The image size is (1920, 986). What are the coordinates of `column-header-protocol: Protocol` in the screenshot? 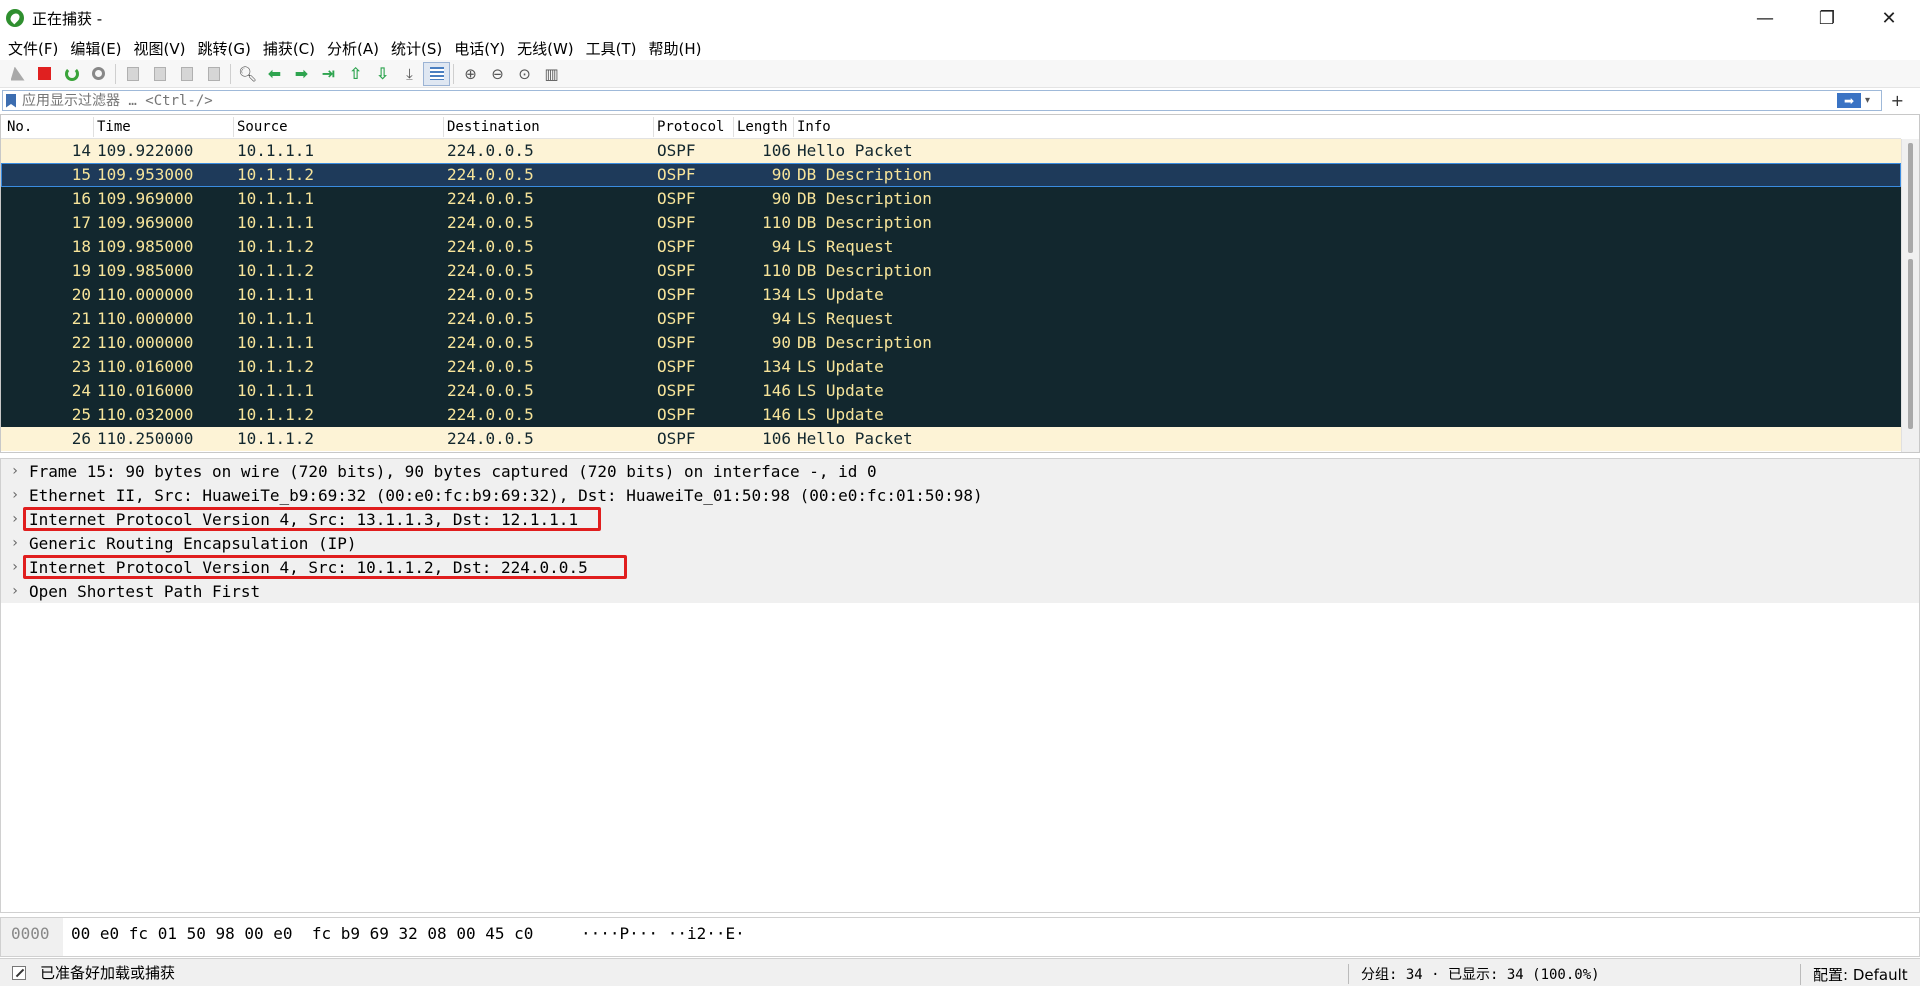 It's located at (690, 127).